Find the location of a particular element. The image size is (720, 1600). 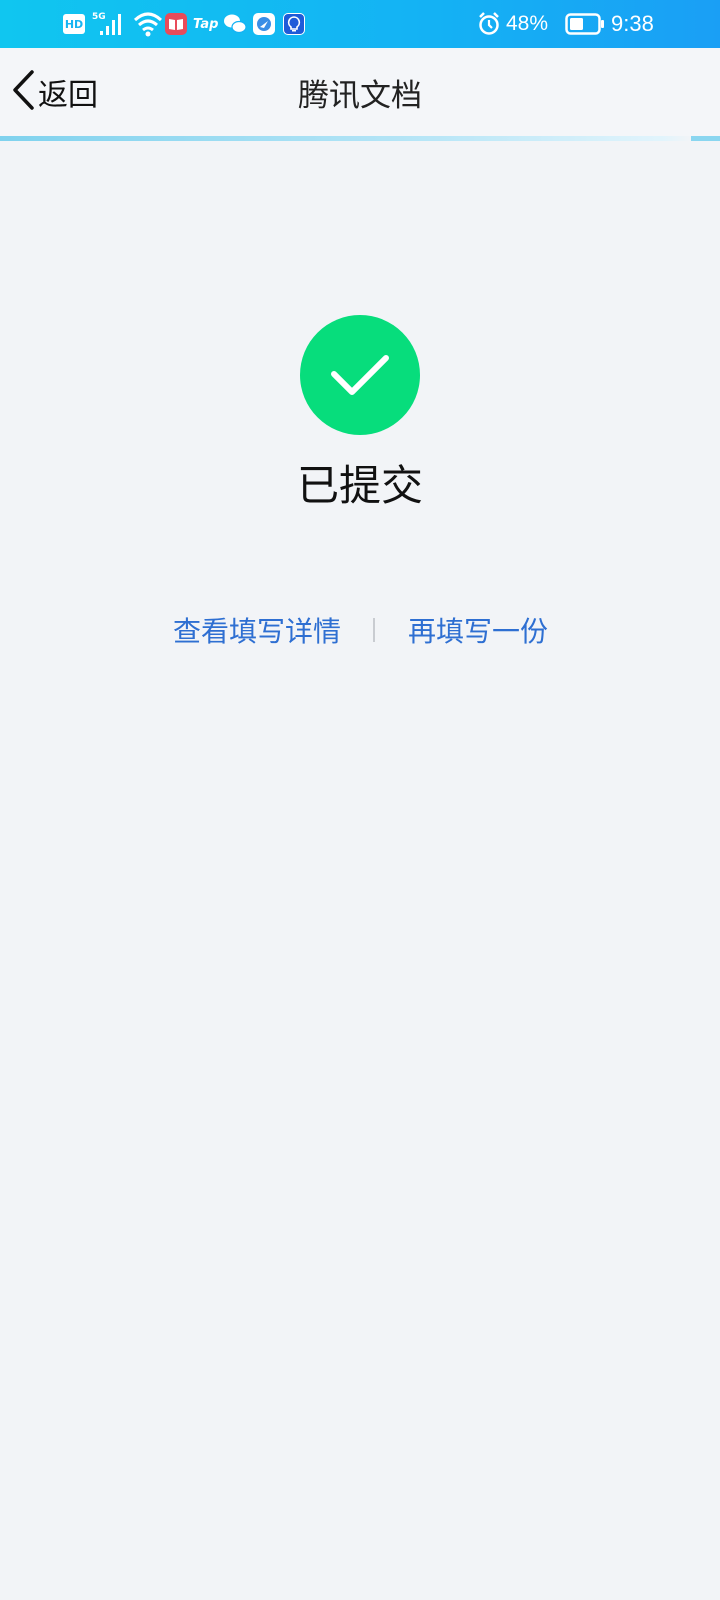

signal-icon: 5G is located at coordinates (110, 24).